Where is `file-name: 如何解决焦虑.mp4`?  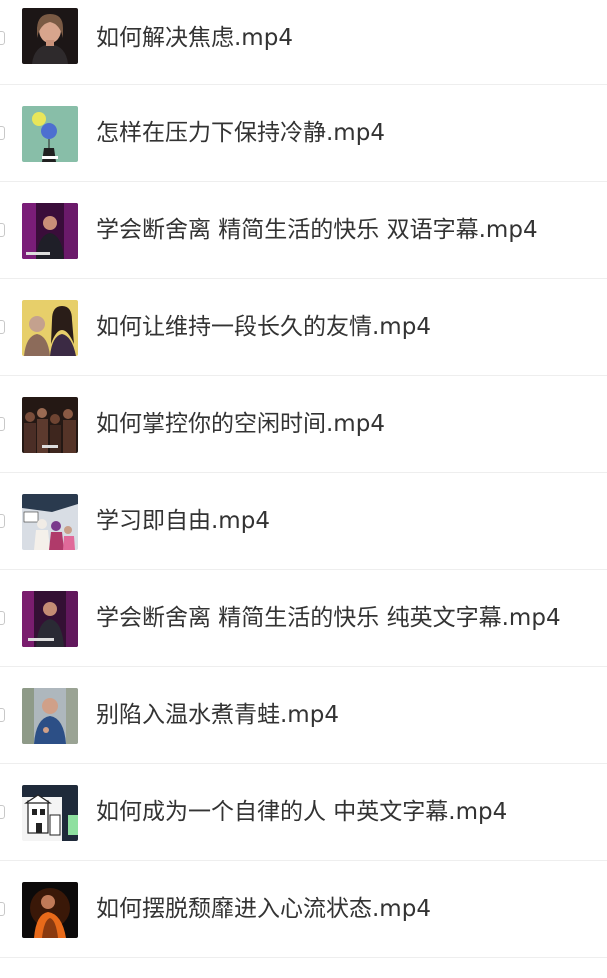
file-name: 如何解决焦虑.mp4 is located at coordinates (194, 38).